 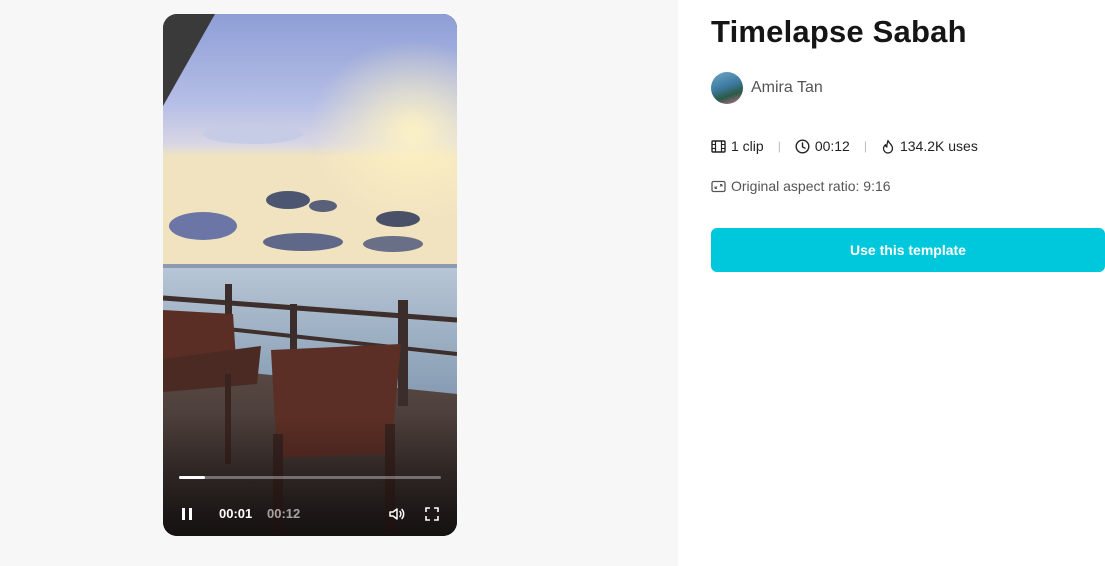 I want to click on page-title: Timelapse Sabah, so click(x=839, y=31).